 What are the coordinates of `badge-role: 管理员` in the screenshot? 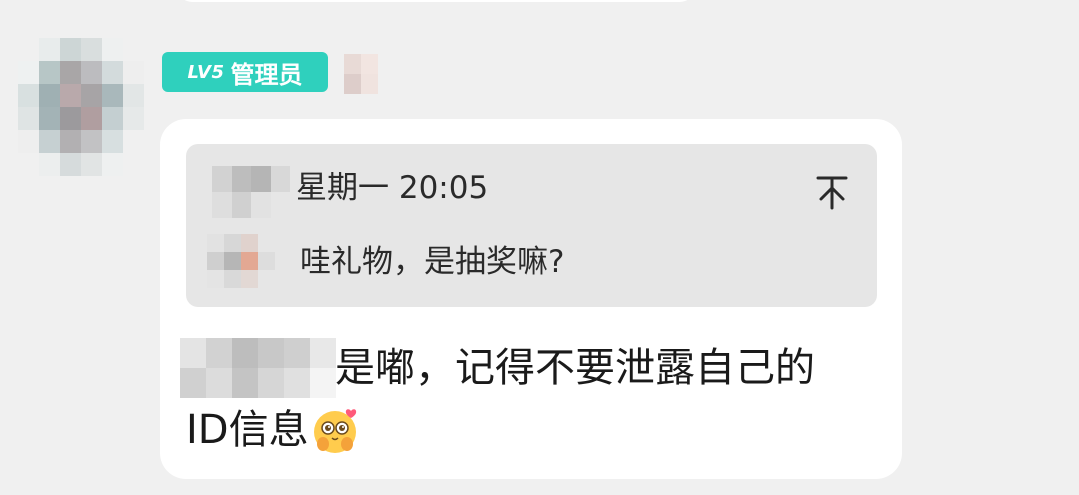 It's located at (266, 74).